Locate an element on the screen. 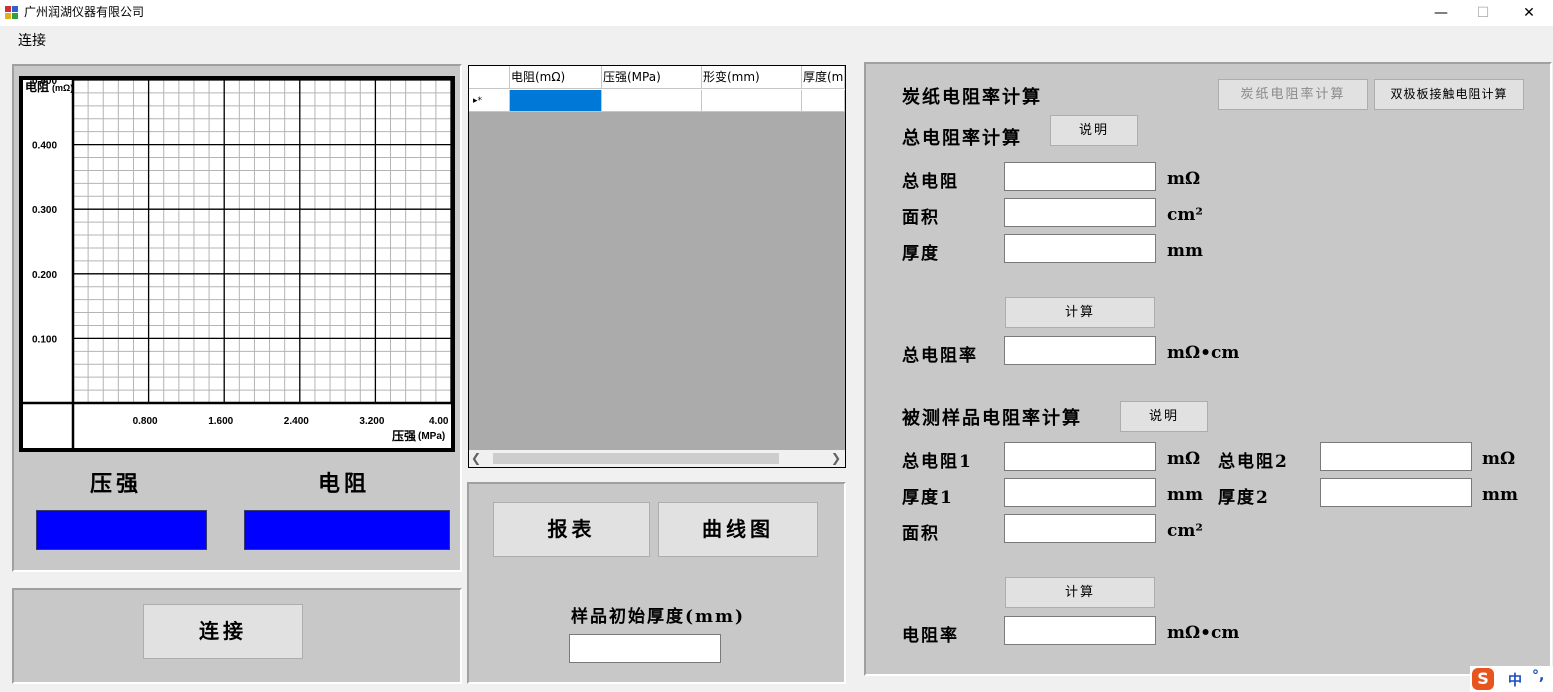 The width and height of the screenshot is (1553, 692). tab-bipolar-plate: 双极板接触电阻计算 is located at coordinates (1449, 94).